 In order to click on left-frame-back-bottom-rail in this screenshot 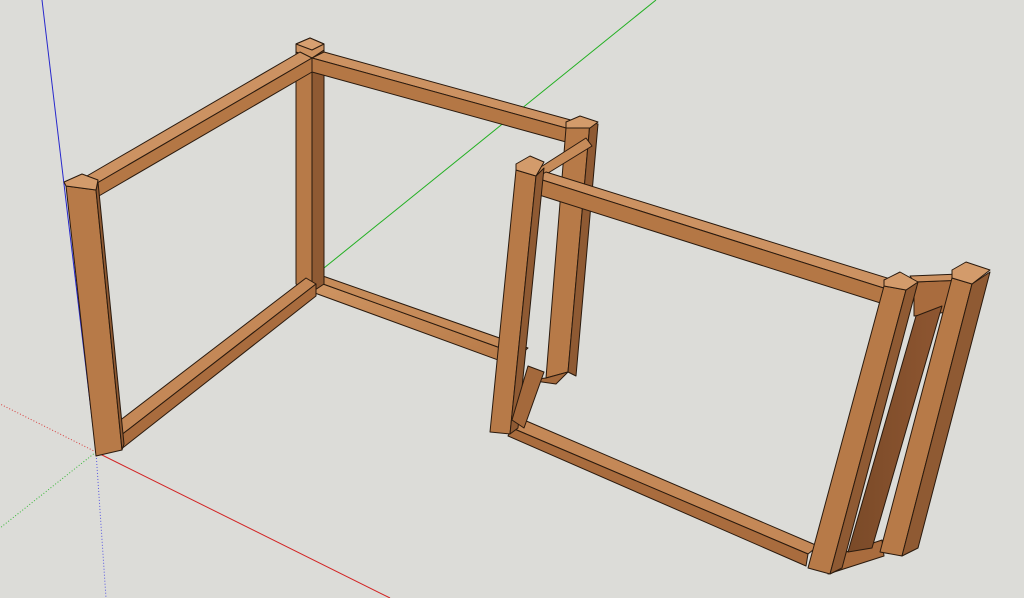, I will do `click(416, 324)`.